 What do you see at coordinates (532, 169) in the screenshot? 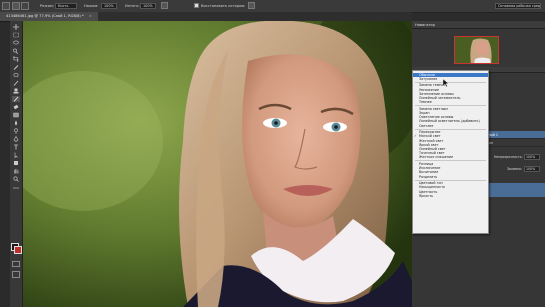
I see `fill-field: 100%` at bounding box center [532, 169].